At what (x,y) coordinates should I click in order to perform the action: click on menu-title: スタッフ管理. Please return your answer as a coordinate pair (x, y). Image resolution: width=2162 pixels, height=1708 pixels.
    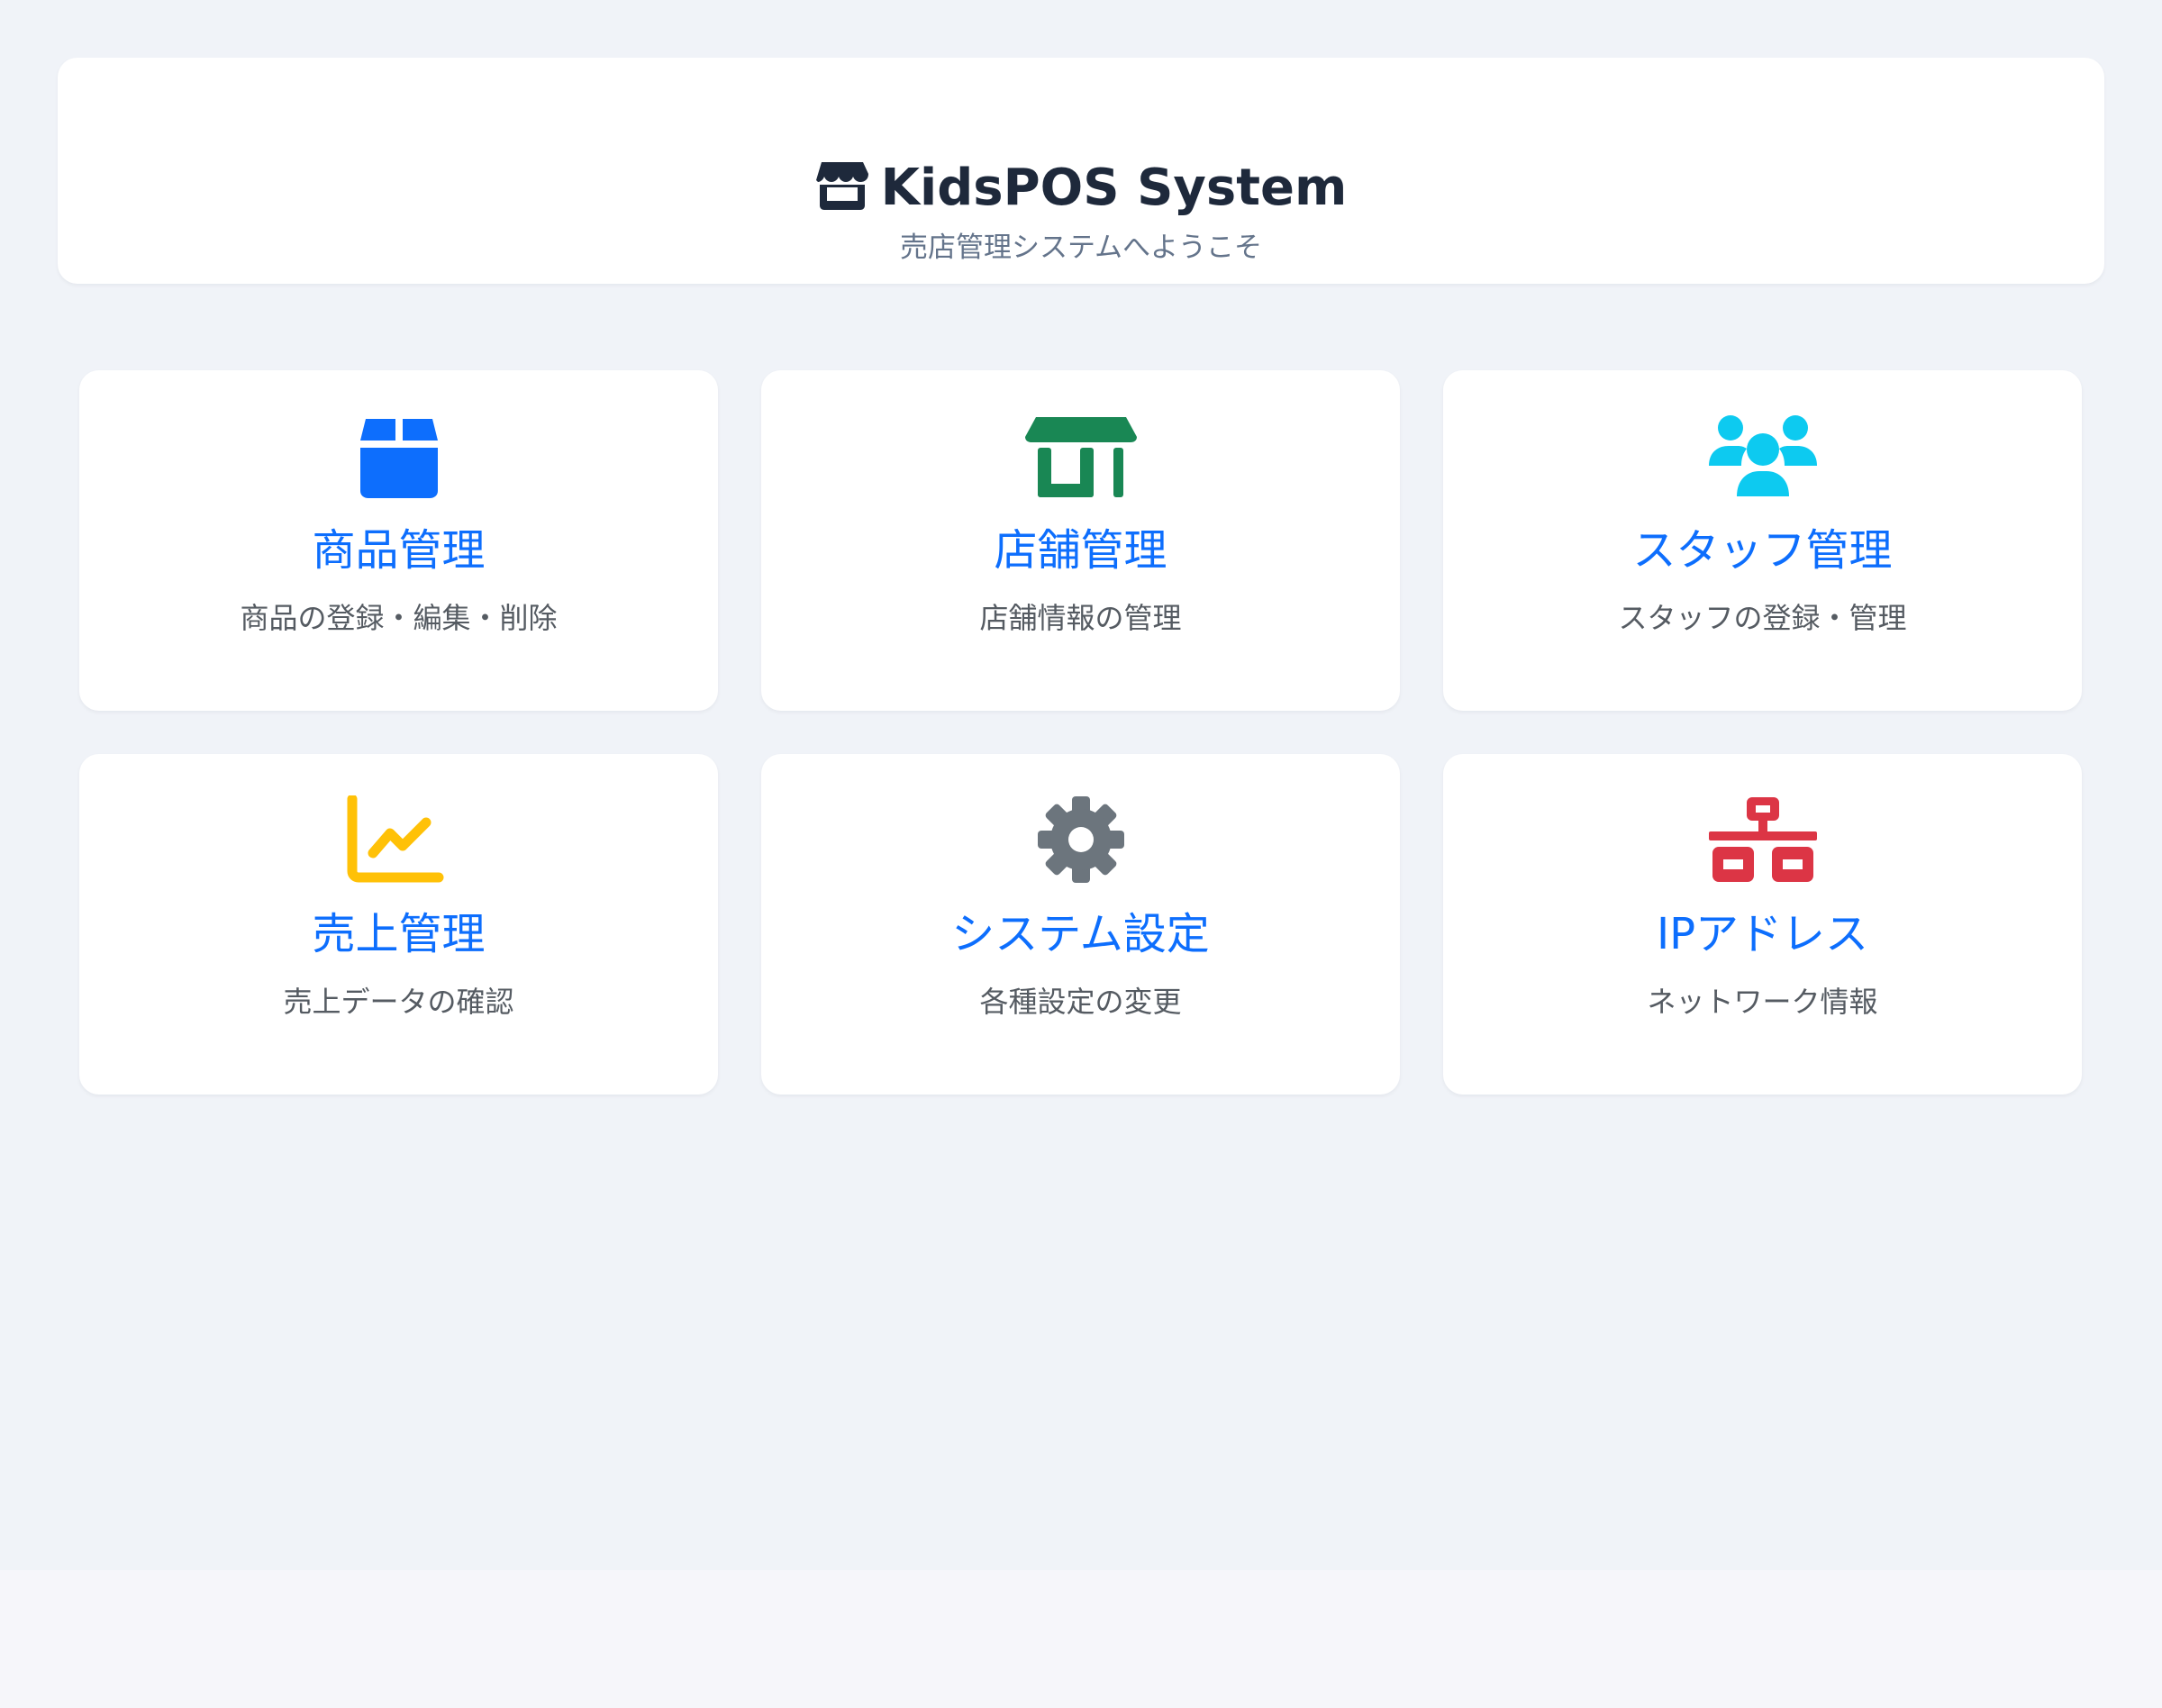
    Looking at the image, I should click on (1762, 550).